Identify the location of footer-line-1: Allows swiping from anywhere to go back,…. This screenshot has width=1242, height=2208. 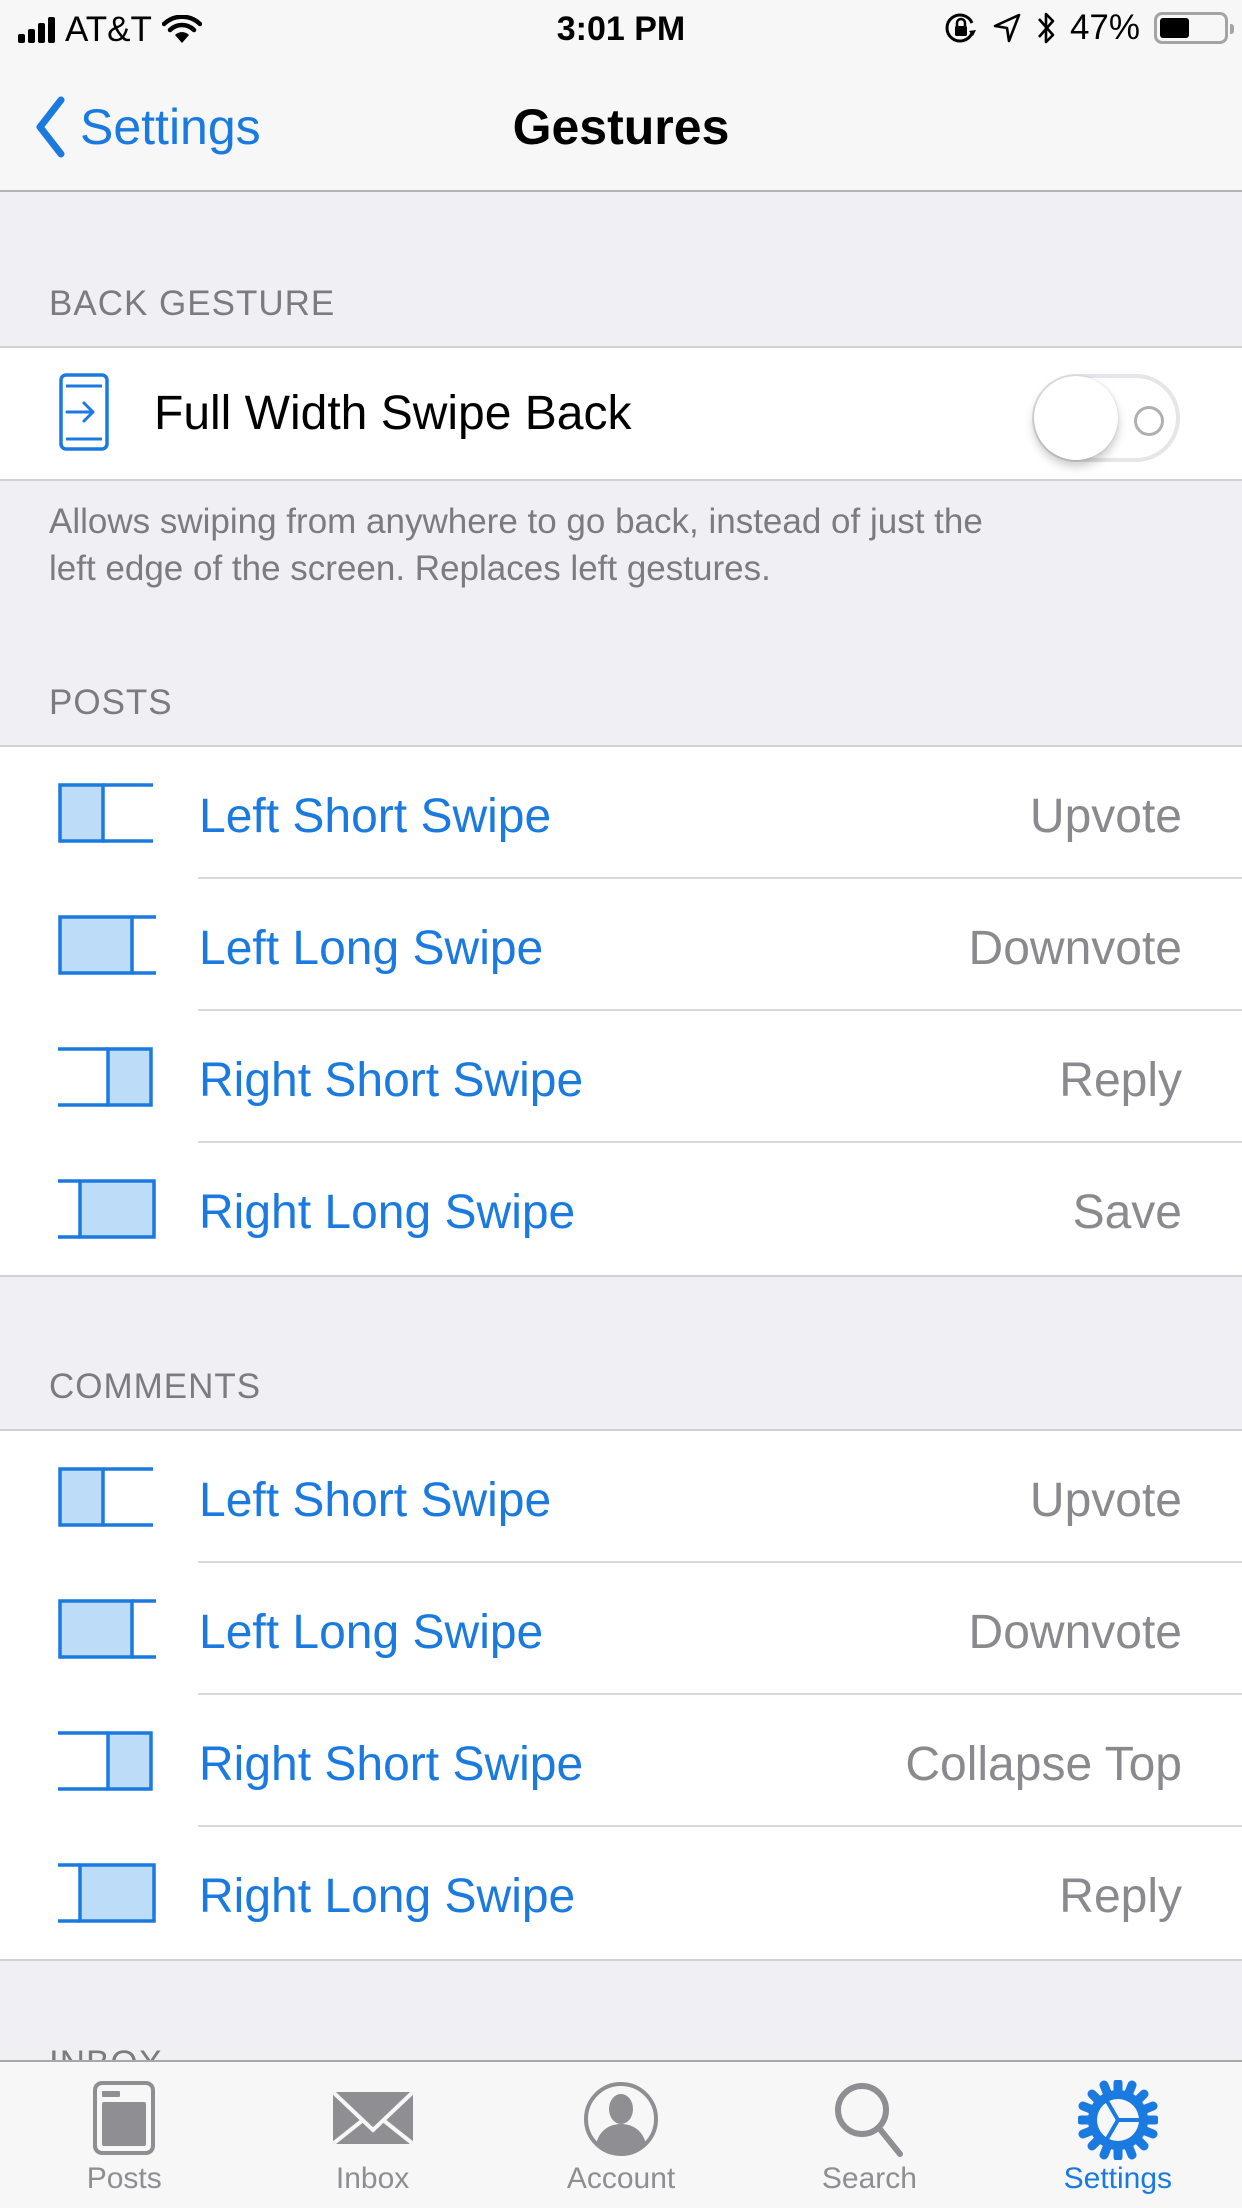
(516, 521).